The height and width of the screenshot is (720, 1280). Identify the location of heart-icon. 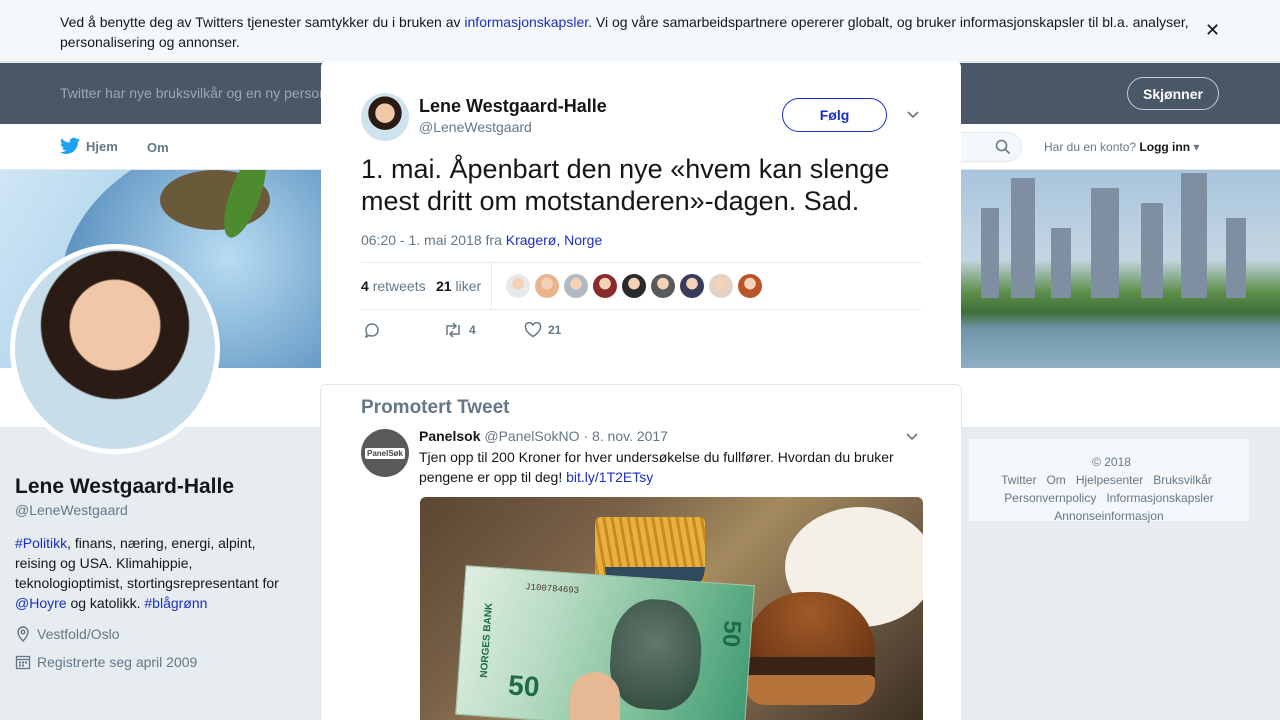
(533, 330).